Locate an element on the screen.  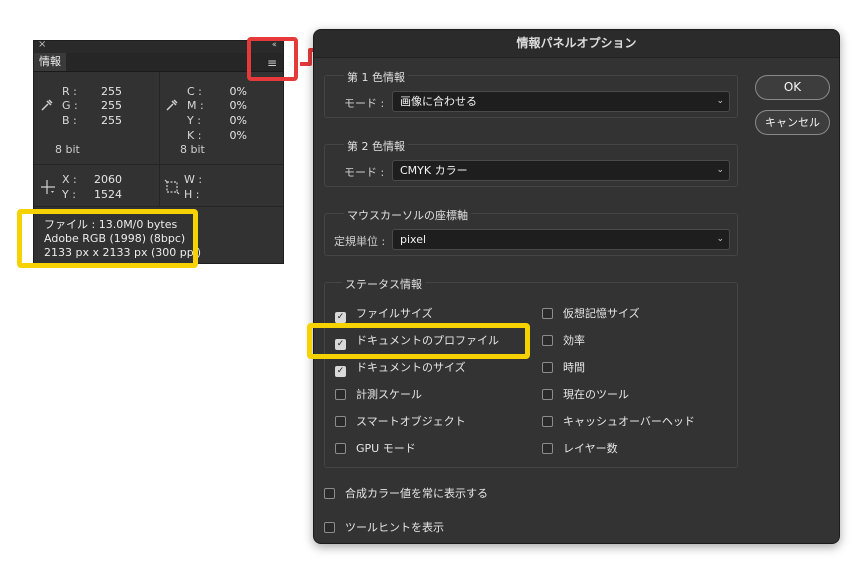
tab-info: 情報 is located at coordinates (50, 62).